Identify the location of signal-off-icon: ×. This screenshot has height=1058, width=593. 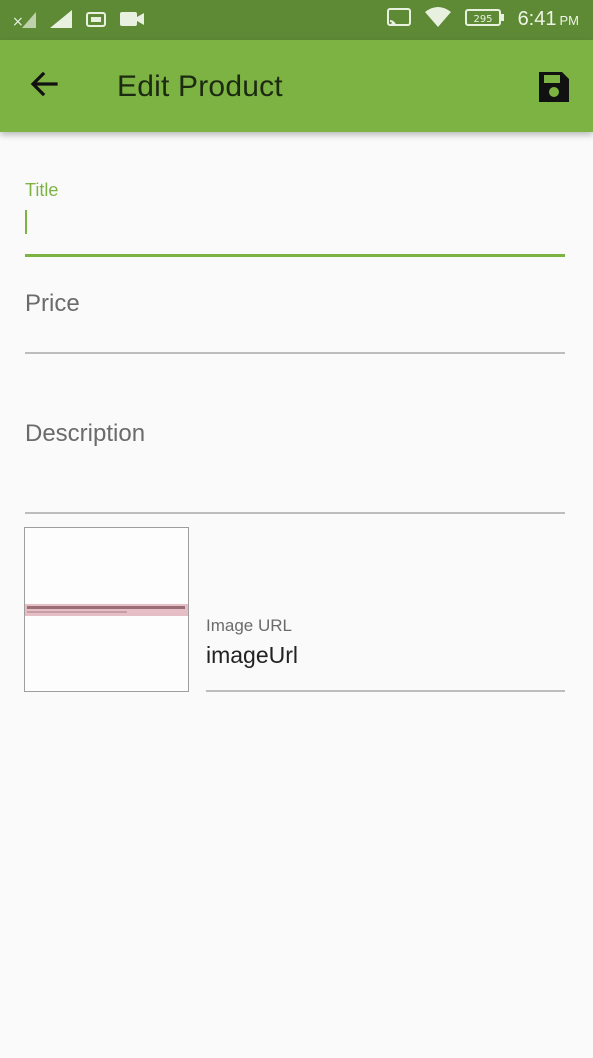
(25, 21).